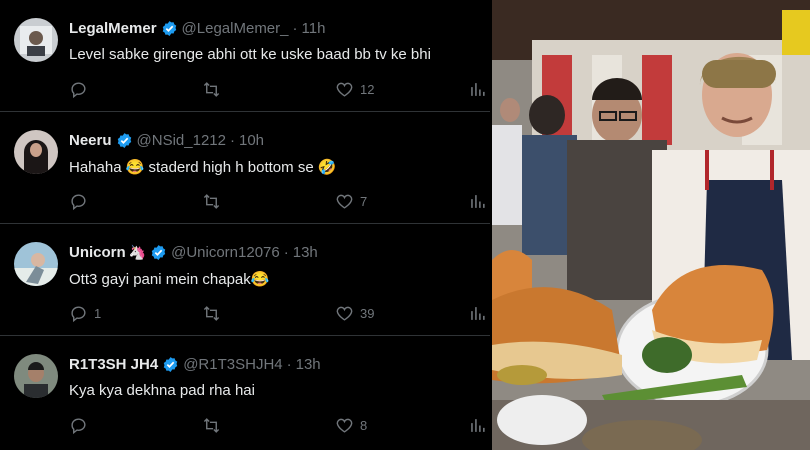 The image size is (810, 450). I want to click on tweet-header: Neeru @NSid_1212 · 10h, so click(166, 140).